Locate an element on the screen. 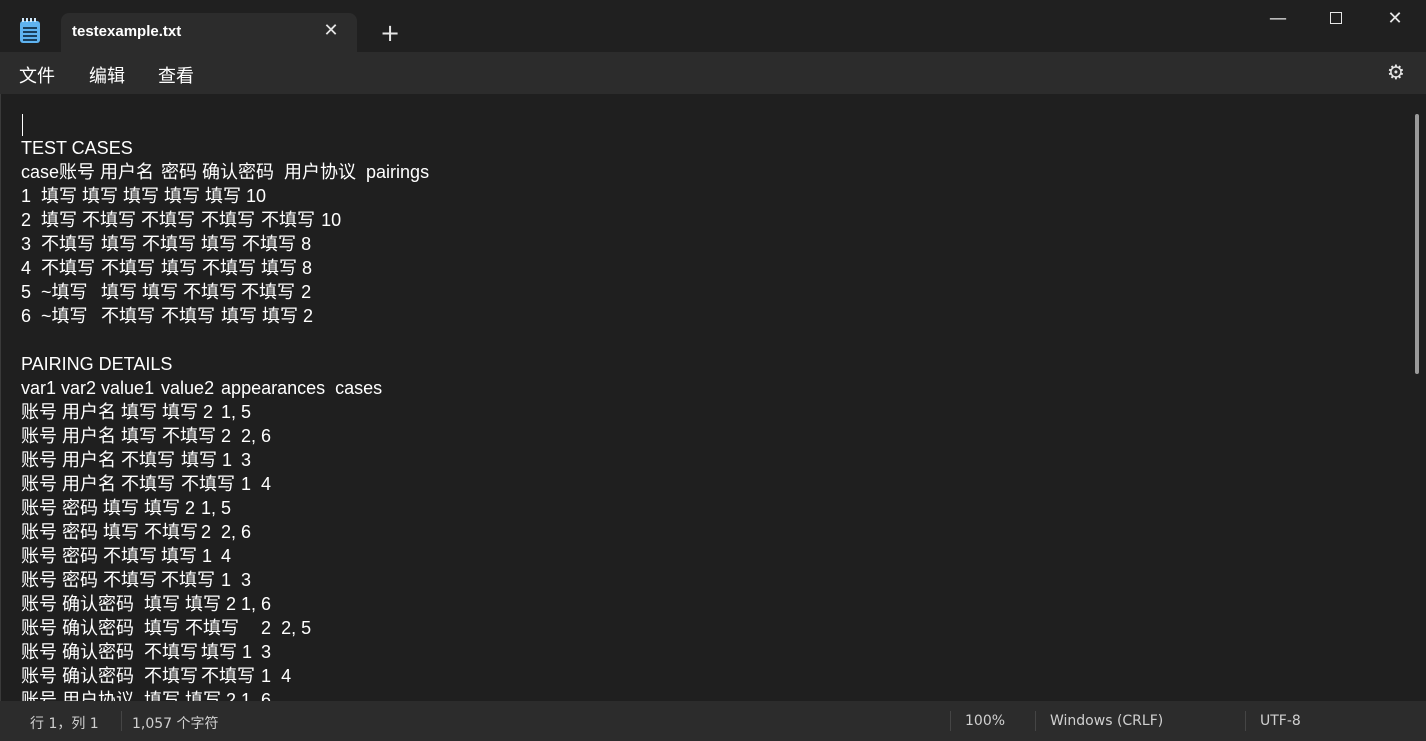  maximize-icon is located at coordinates (1336, 17).